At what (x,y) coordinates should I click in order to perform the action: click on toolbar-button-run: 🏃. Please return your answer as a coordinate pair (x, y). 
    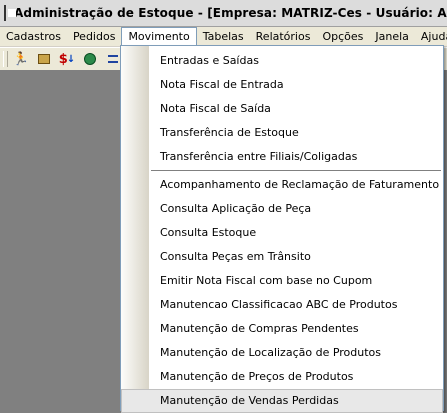
    Looking at the image, I should click on (21, 59).